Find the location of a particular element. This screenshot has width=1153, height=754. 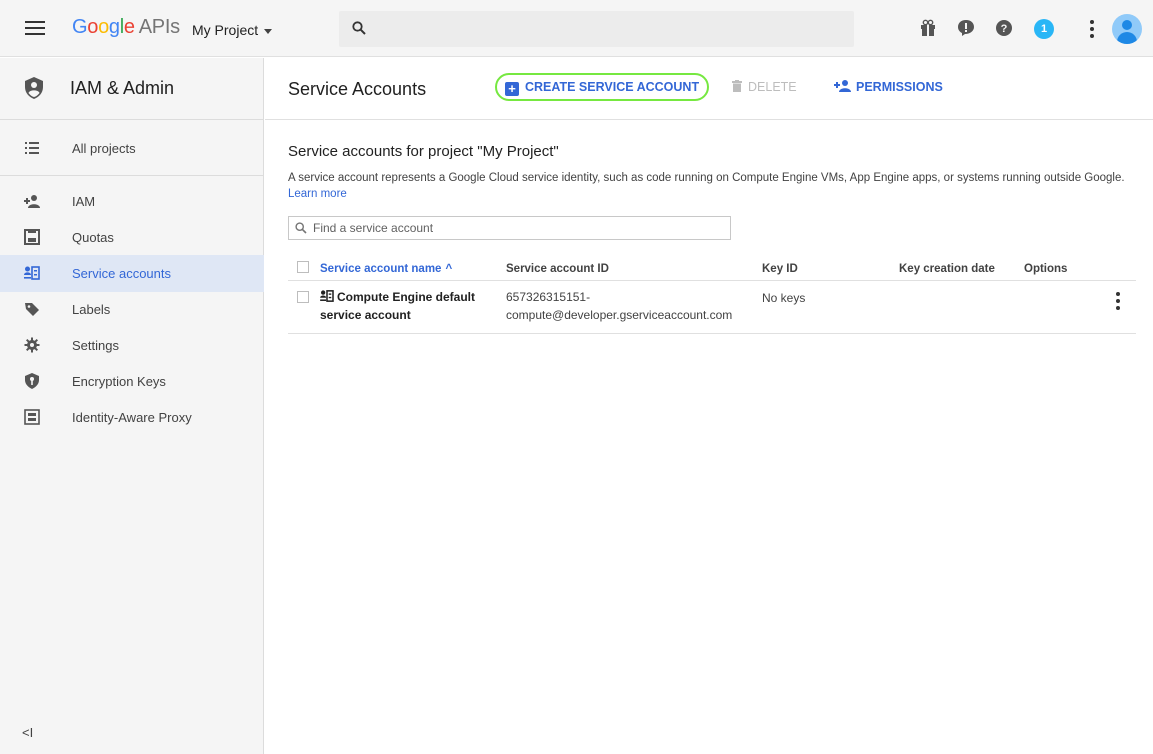

column-header-id: Service account ID is located at coordinates (557, 269).